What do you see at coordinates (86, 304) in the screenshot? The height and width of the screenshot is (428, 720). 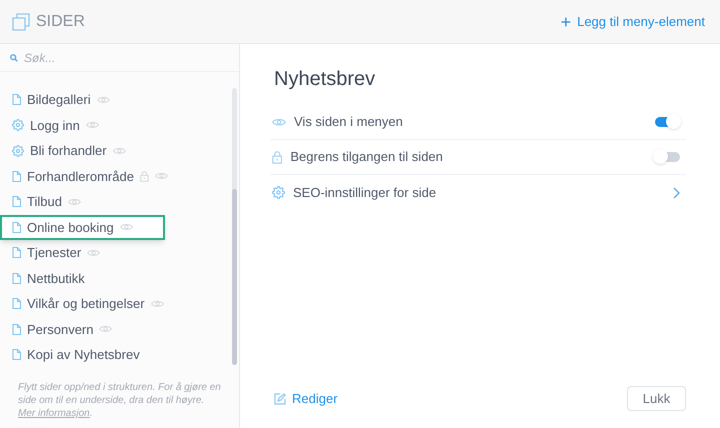 I see `page-title: Vilkår og betingelser` at bounding box center [86, 304].